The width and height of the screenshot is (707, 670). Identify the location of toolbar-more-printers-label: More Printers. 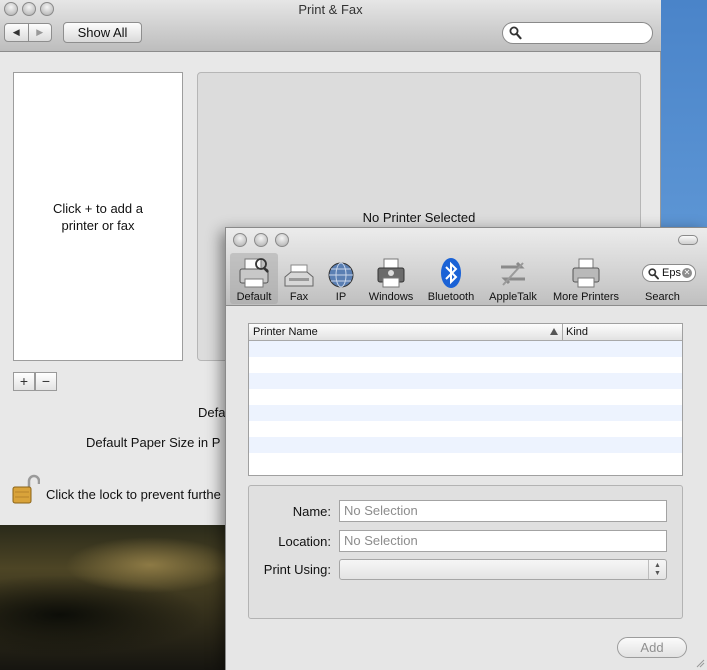
(586, 297).